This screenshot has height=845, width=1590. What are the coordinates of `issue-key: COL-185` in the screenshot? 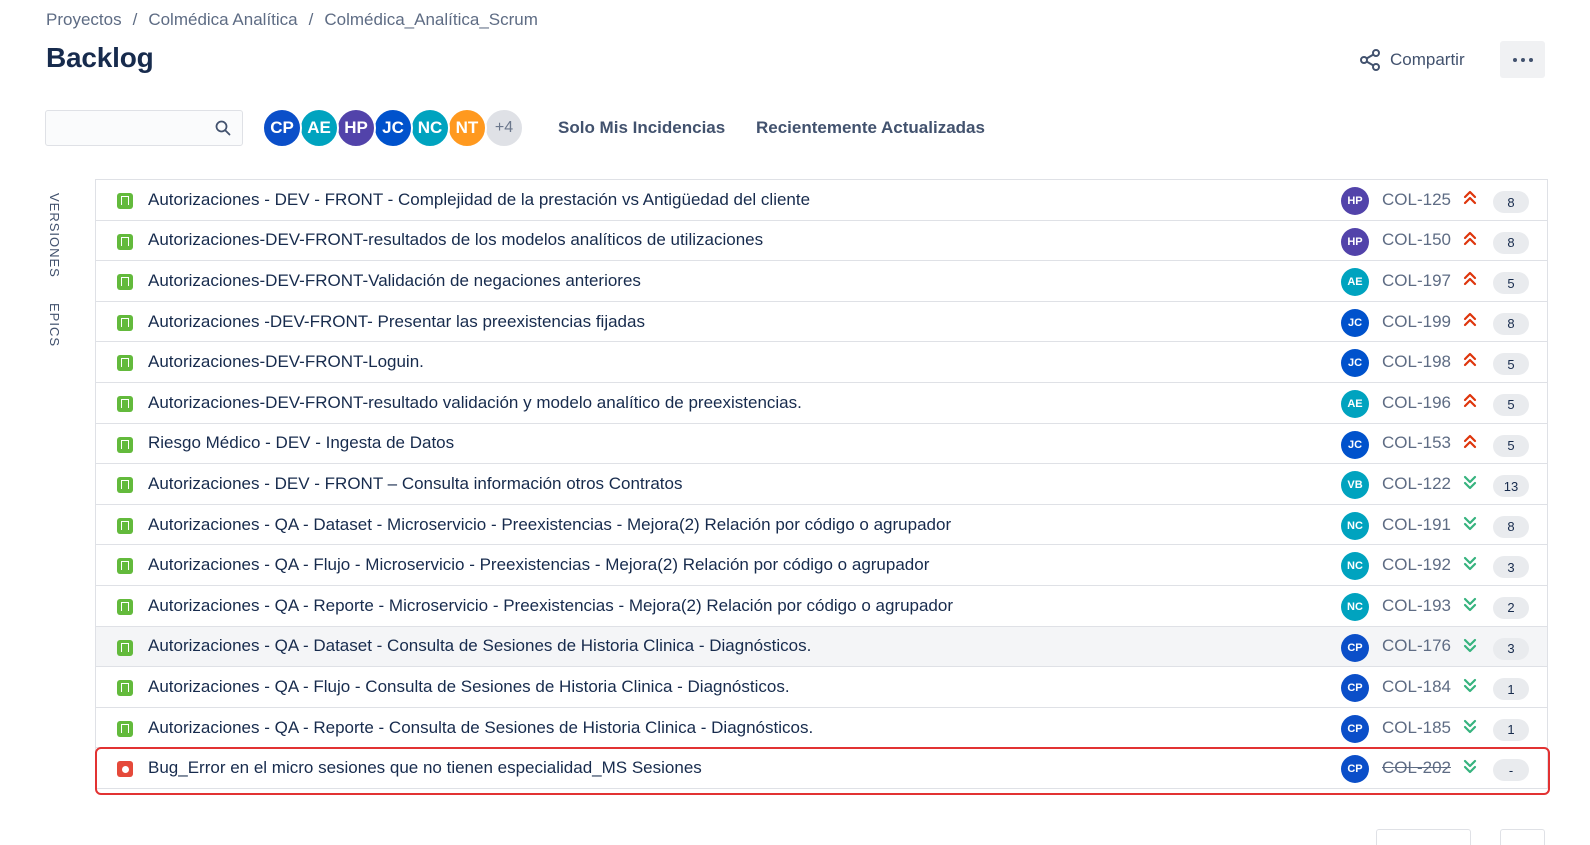 It's located at (1416, 728).